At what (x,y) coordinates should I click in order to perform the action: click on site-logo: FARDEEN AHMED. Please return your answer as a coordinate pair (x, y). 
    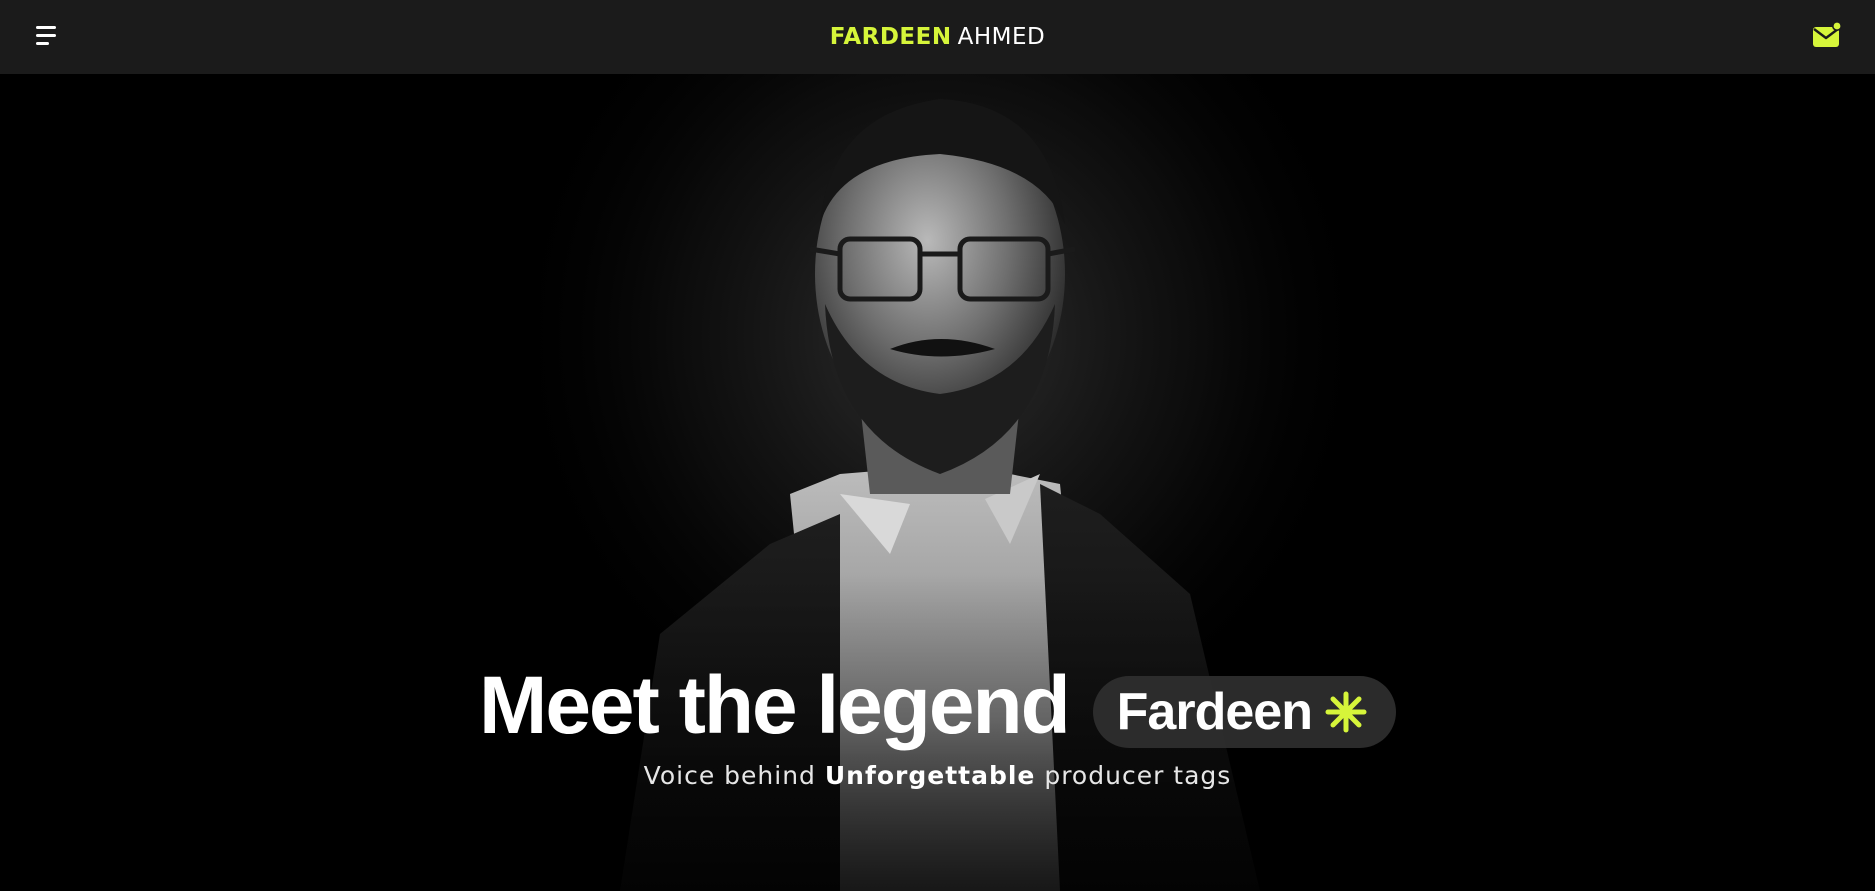
    Looking at the image, I should click on (937, 37).